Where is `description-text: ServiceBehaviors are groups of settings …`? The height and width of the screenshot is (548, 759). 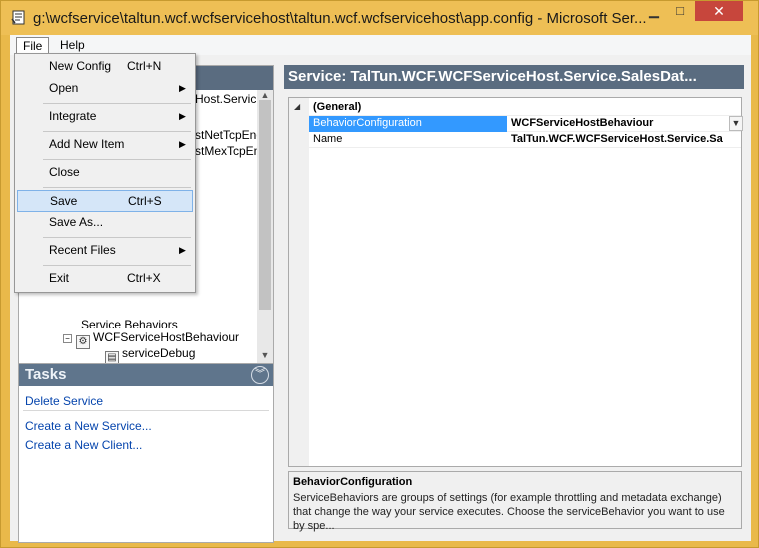
description-text: ServiceBehaviors are groups of settings … is located at coordinates (509, 512).